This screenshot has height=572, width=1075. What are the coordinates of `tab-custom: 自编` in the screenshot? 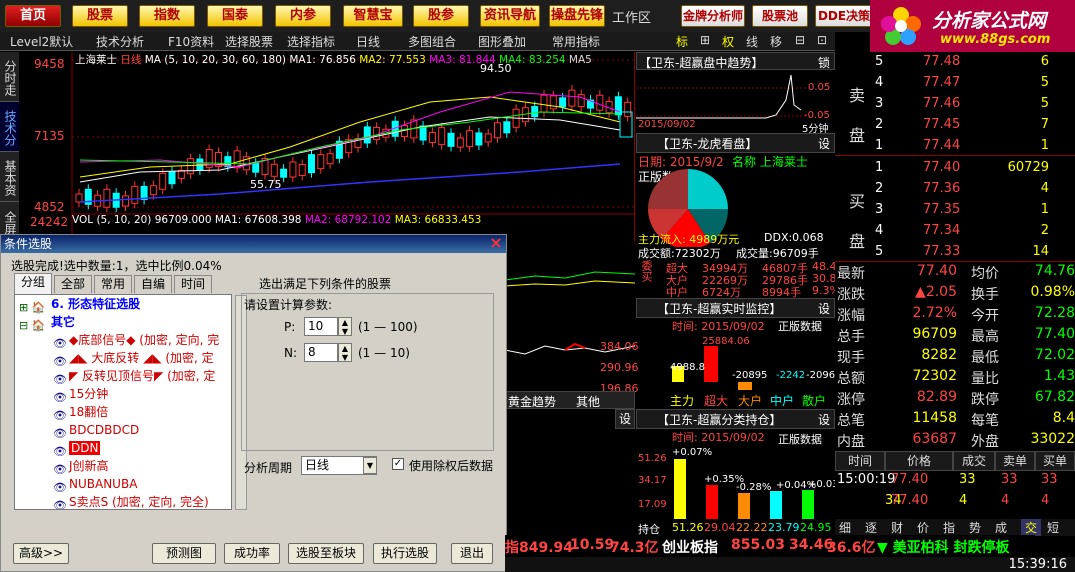 It's located at (153, 284).